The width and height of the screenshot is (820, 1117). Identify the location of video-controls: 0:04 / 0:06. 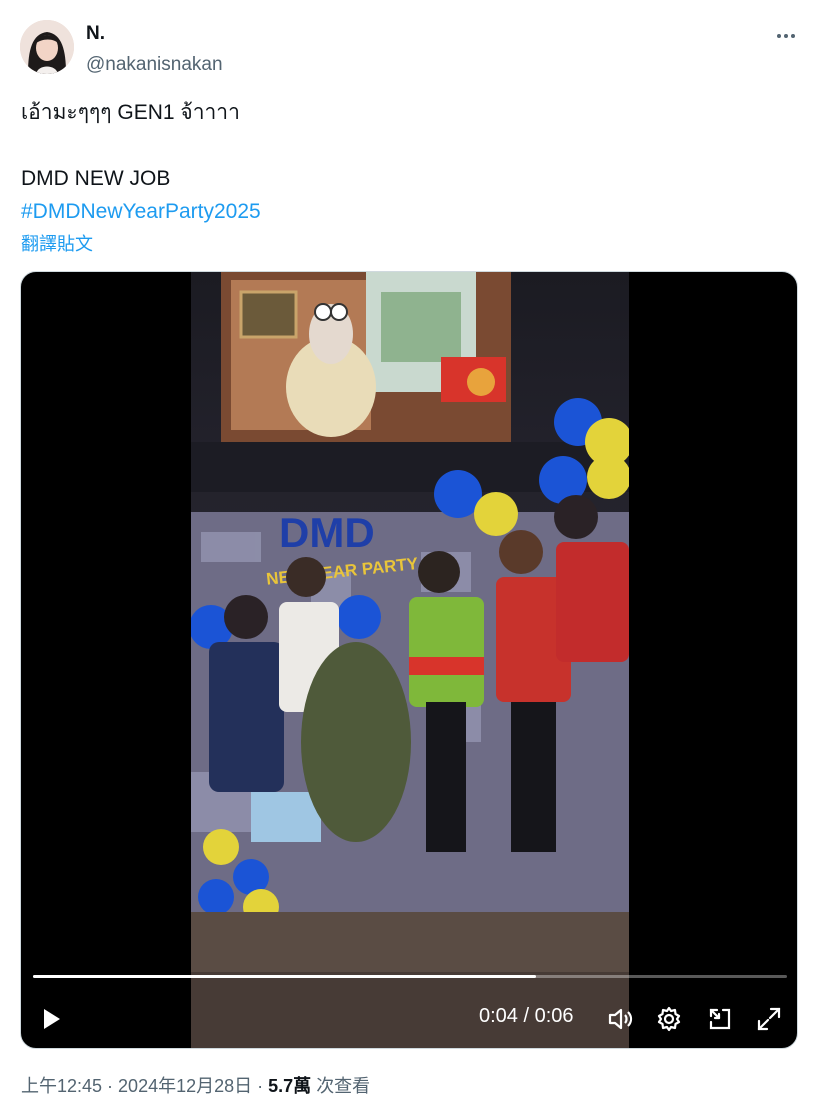
(409, 1019).